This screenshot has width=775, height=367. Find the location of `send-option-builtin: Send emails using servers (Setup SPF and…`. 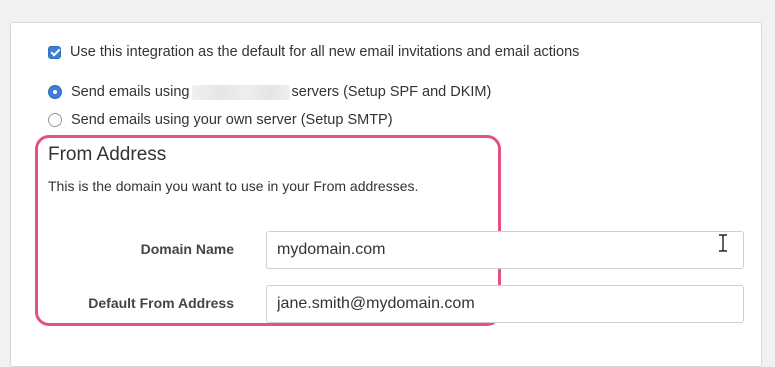

send-option-builtin: Send emails using servers (Setup SPF and… is located at coordinates (269, 92).